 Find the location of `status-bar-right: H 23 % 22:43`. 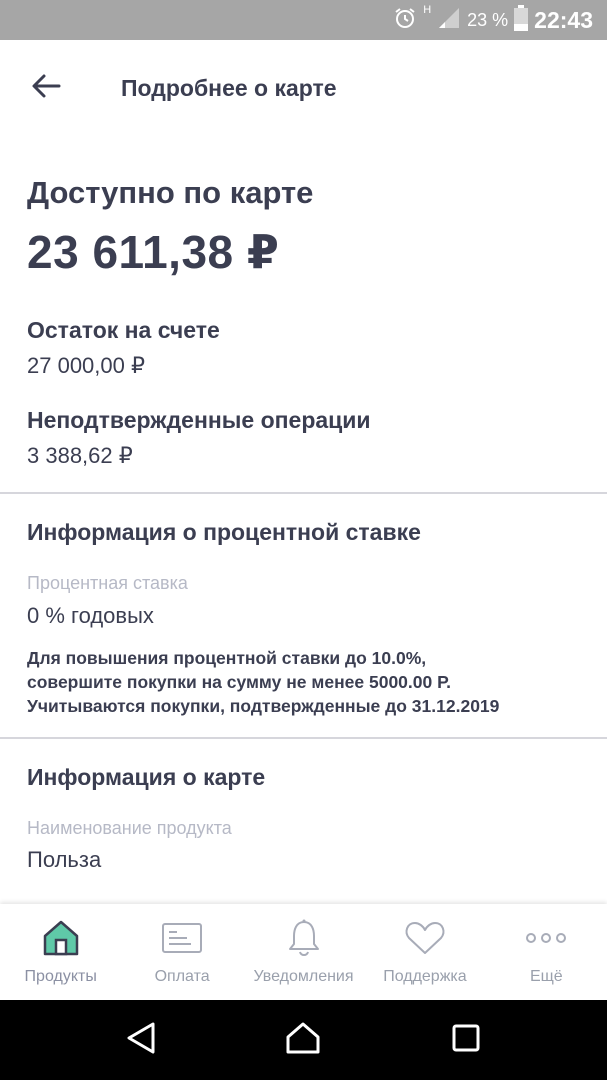

status-bar-right: H 23 % 22:43 is located at coordinates (493, 20).